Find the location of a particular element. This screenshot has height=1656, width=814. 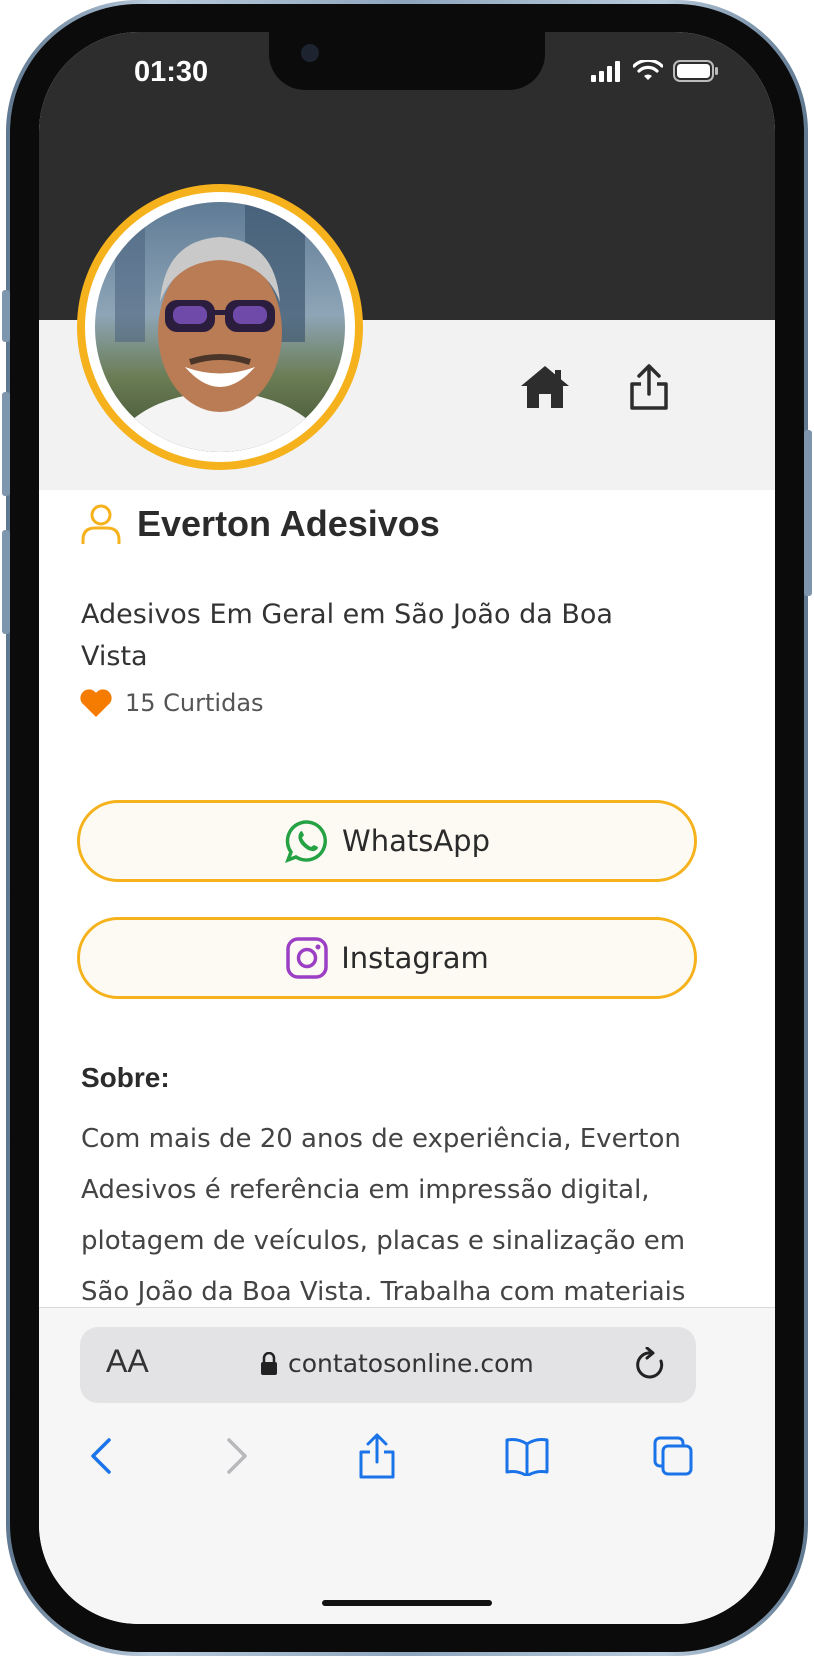

instagram-icon is located at coordinates (307, 958).